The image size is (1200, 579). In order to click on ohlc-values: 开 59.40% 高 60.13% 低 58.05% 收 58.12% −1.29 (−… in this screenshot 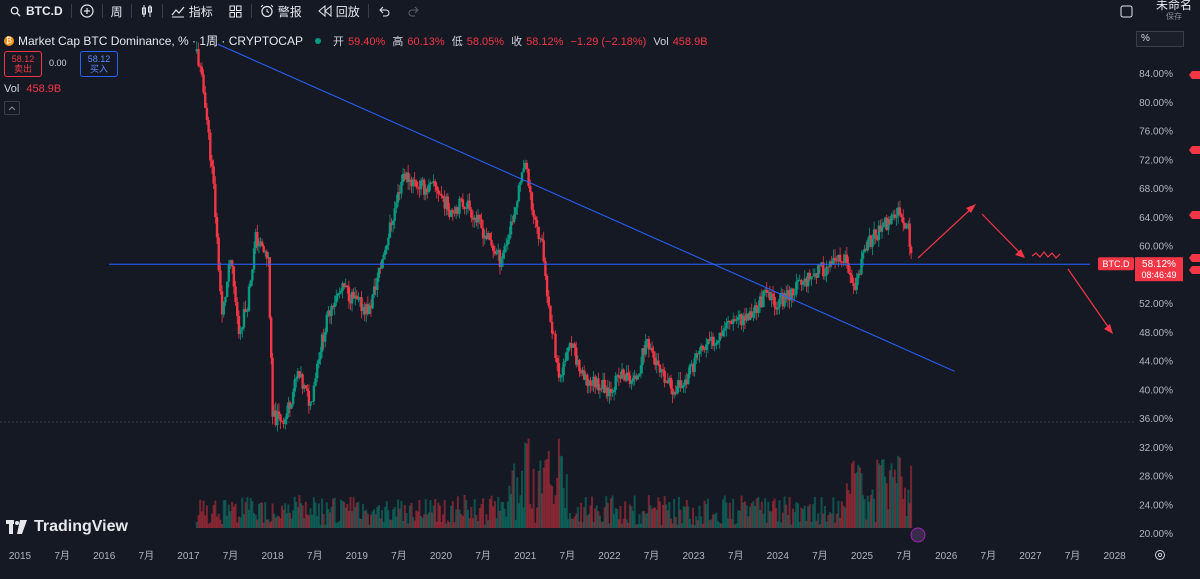, I will do `click(522, 41)`.